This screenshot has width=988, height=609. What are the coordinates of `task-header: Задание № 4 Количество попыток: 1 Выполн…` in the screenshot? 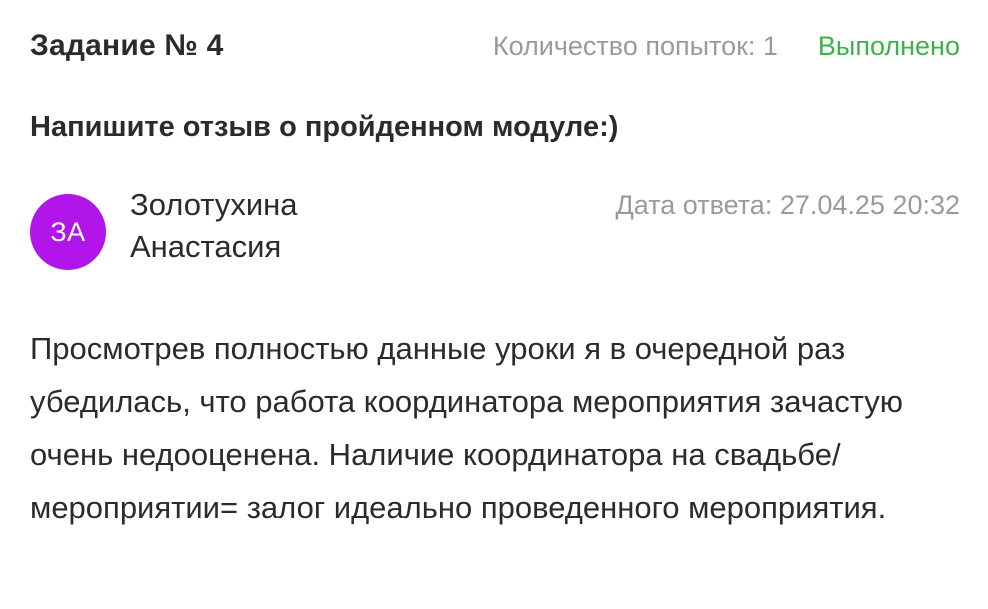 It's located at (495, 46).